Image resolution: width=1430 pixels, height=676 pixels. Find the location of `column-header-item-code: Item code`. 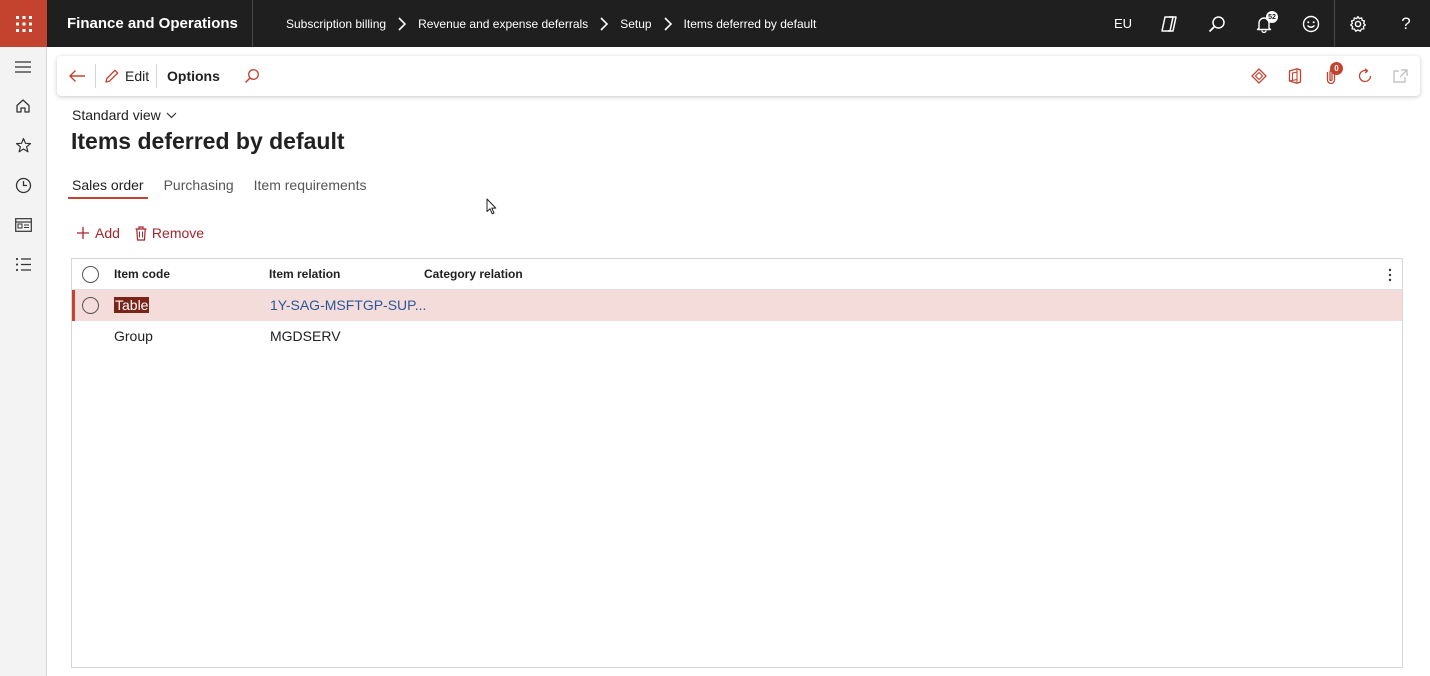

column-header-item-code: Item code is located at coordinates (142, 274).